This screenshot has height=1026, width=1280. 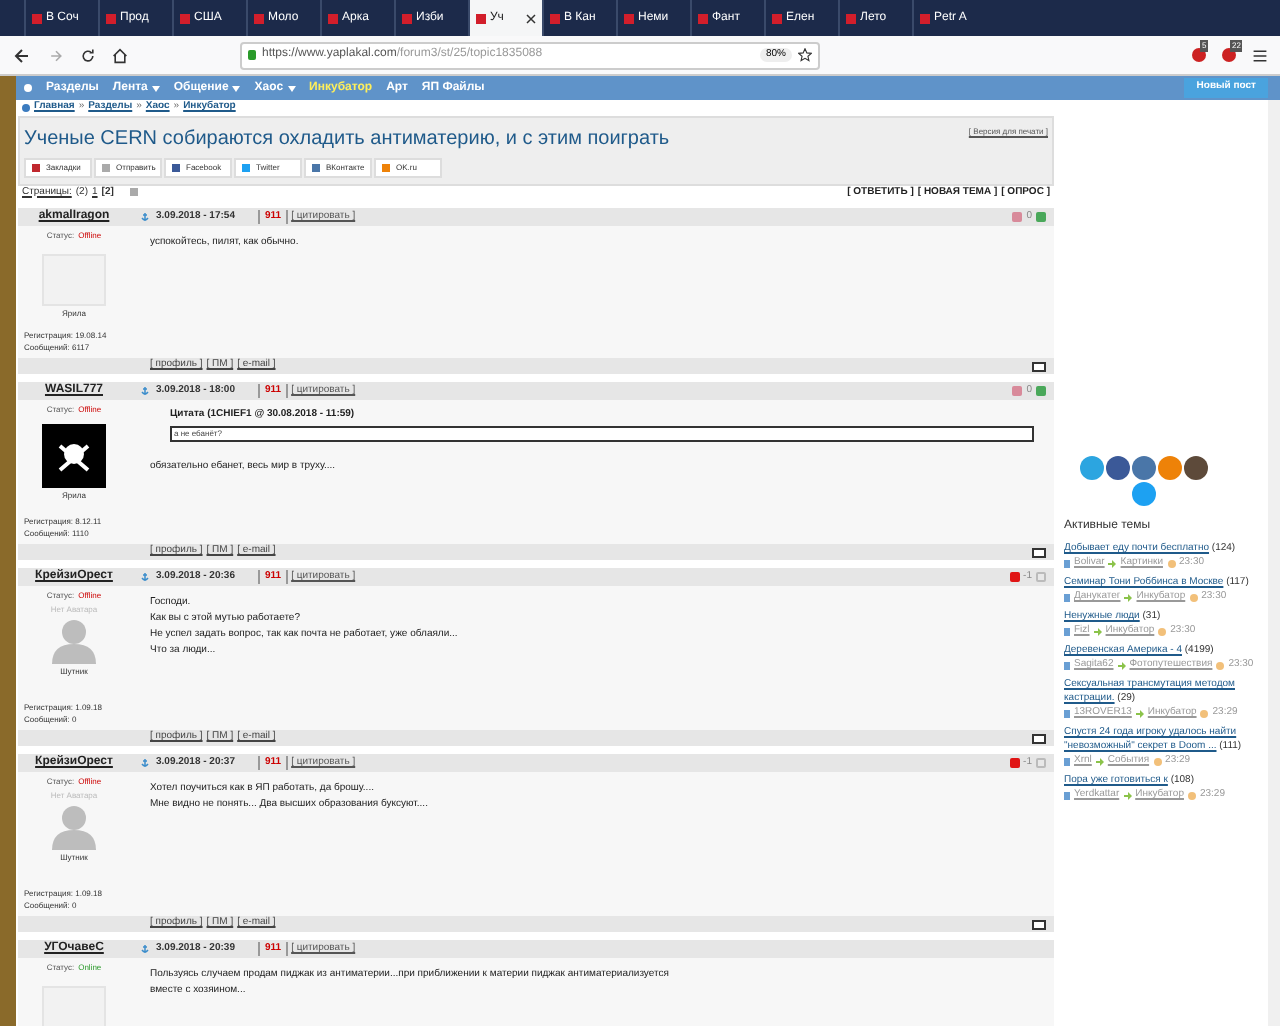 What do you see at coordinates (531, 18) in the screenshot?
I see `close-icon` at bounding box center [531, 18].